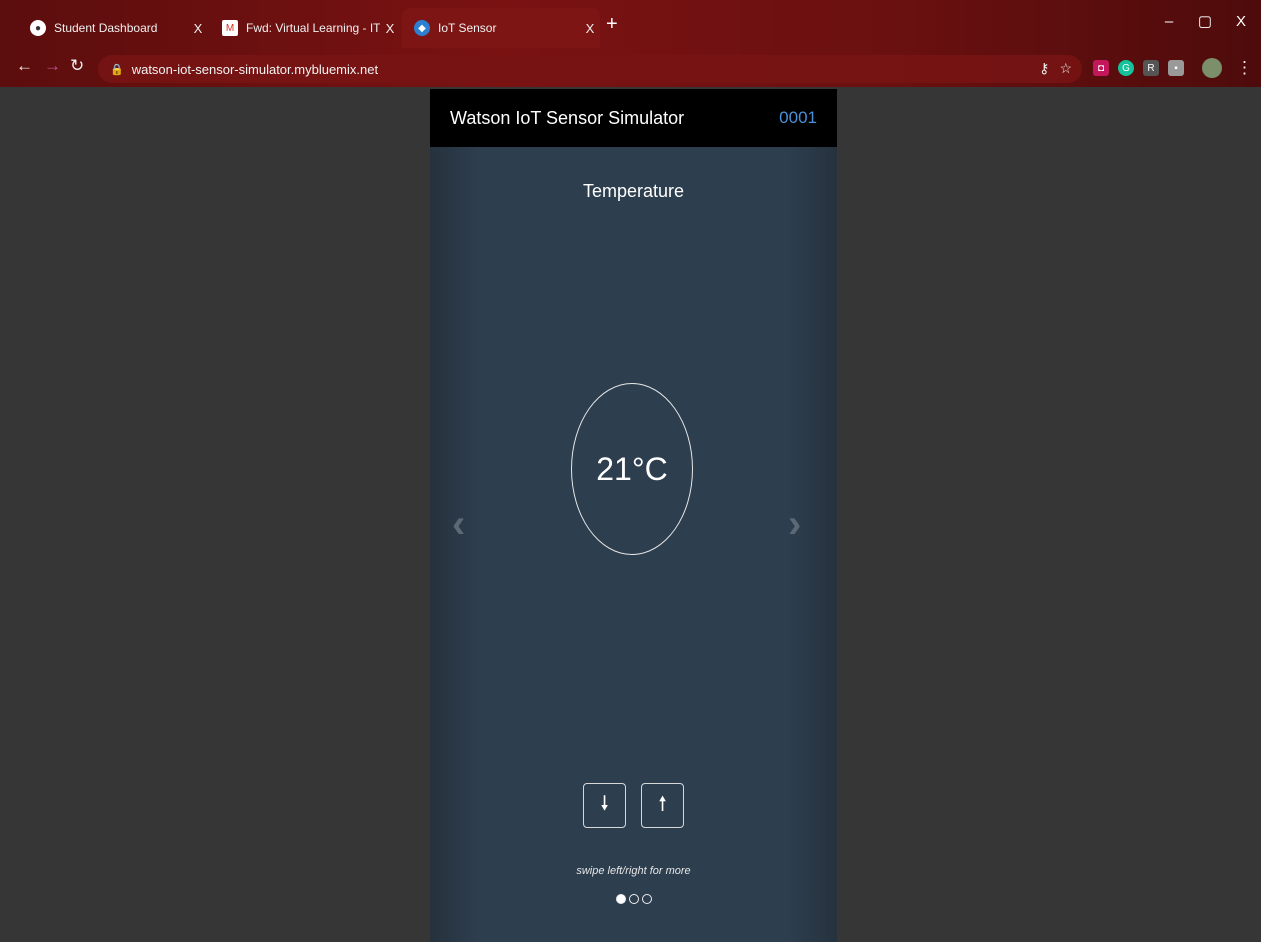 This screenshot has width=1261, height=942. What do you see at coordinates (794, 524) in the screenshot?
I see `next-sensor-icon: ›` at bounding box center [794, 524].